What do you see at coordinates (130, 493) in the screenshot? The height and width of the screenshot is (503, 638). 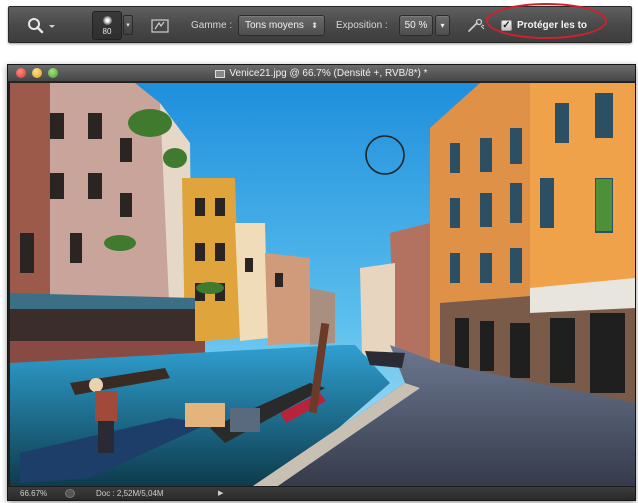 I see `document-size-info: Doc : 2,52M/5,04M` at bounding box center [130, 493].